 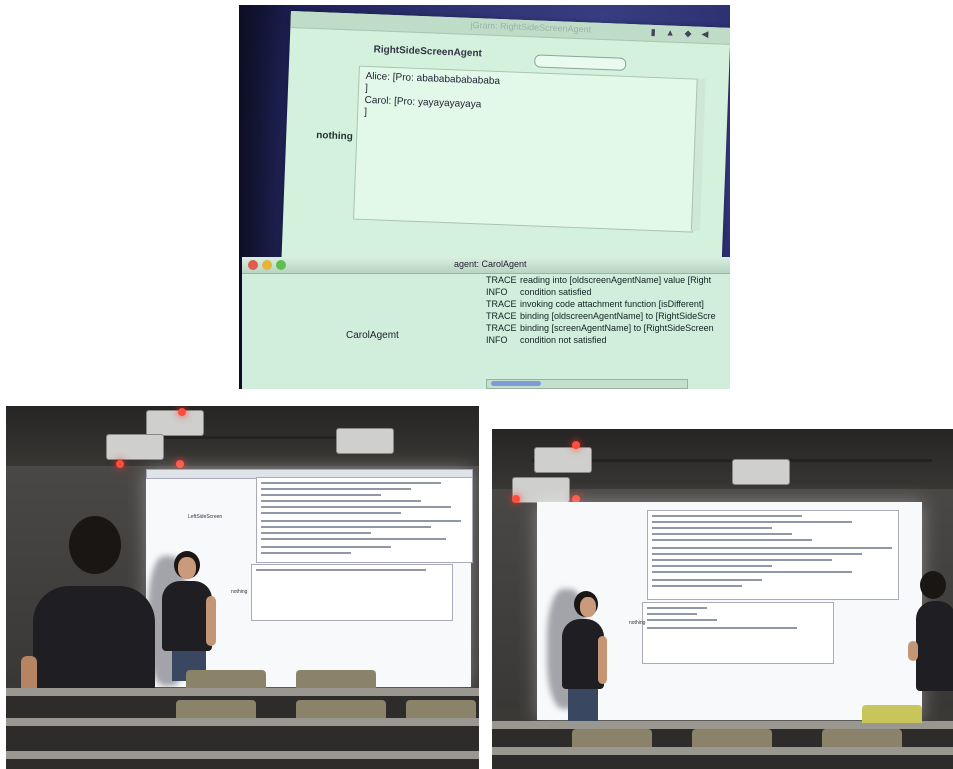 What do you see at coordinates (563, 340) in the screenshot?
I see `log-message: condition not satisfied` at bounding box center [563, 340].